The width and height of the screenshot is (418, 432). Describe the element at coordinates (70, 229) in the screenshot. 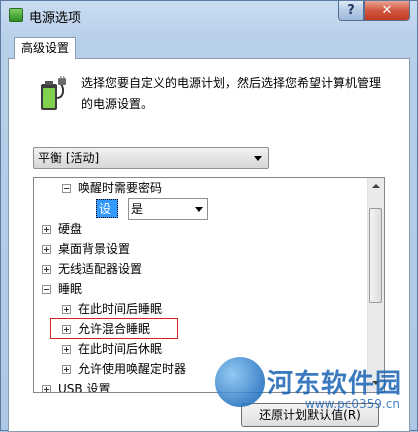

I see `tree-item-label: 硬盘` at that location.